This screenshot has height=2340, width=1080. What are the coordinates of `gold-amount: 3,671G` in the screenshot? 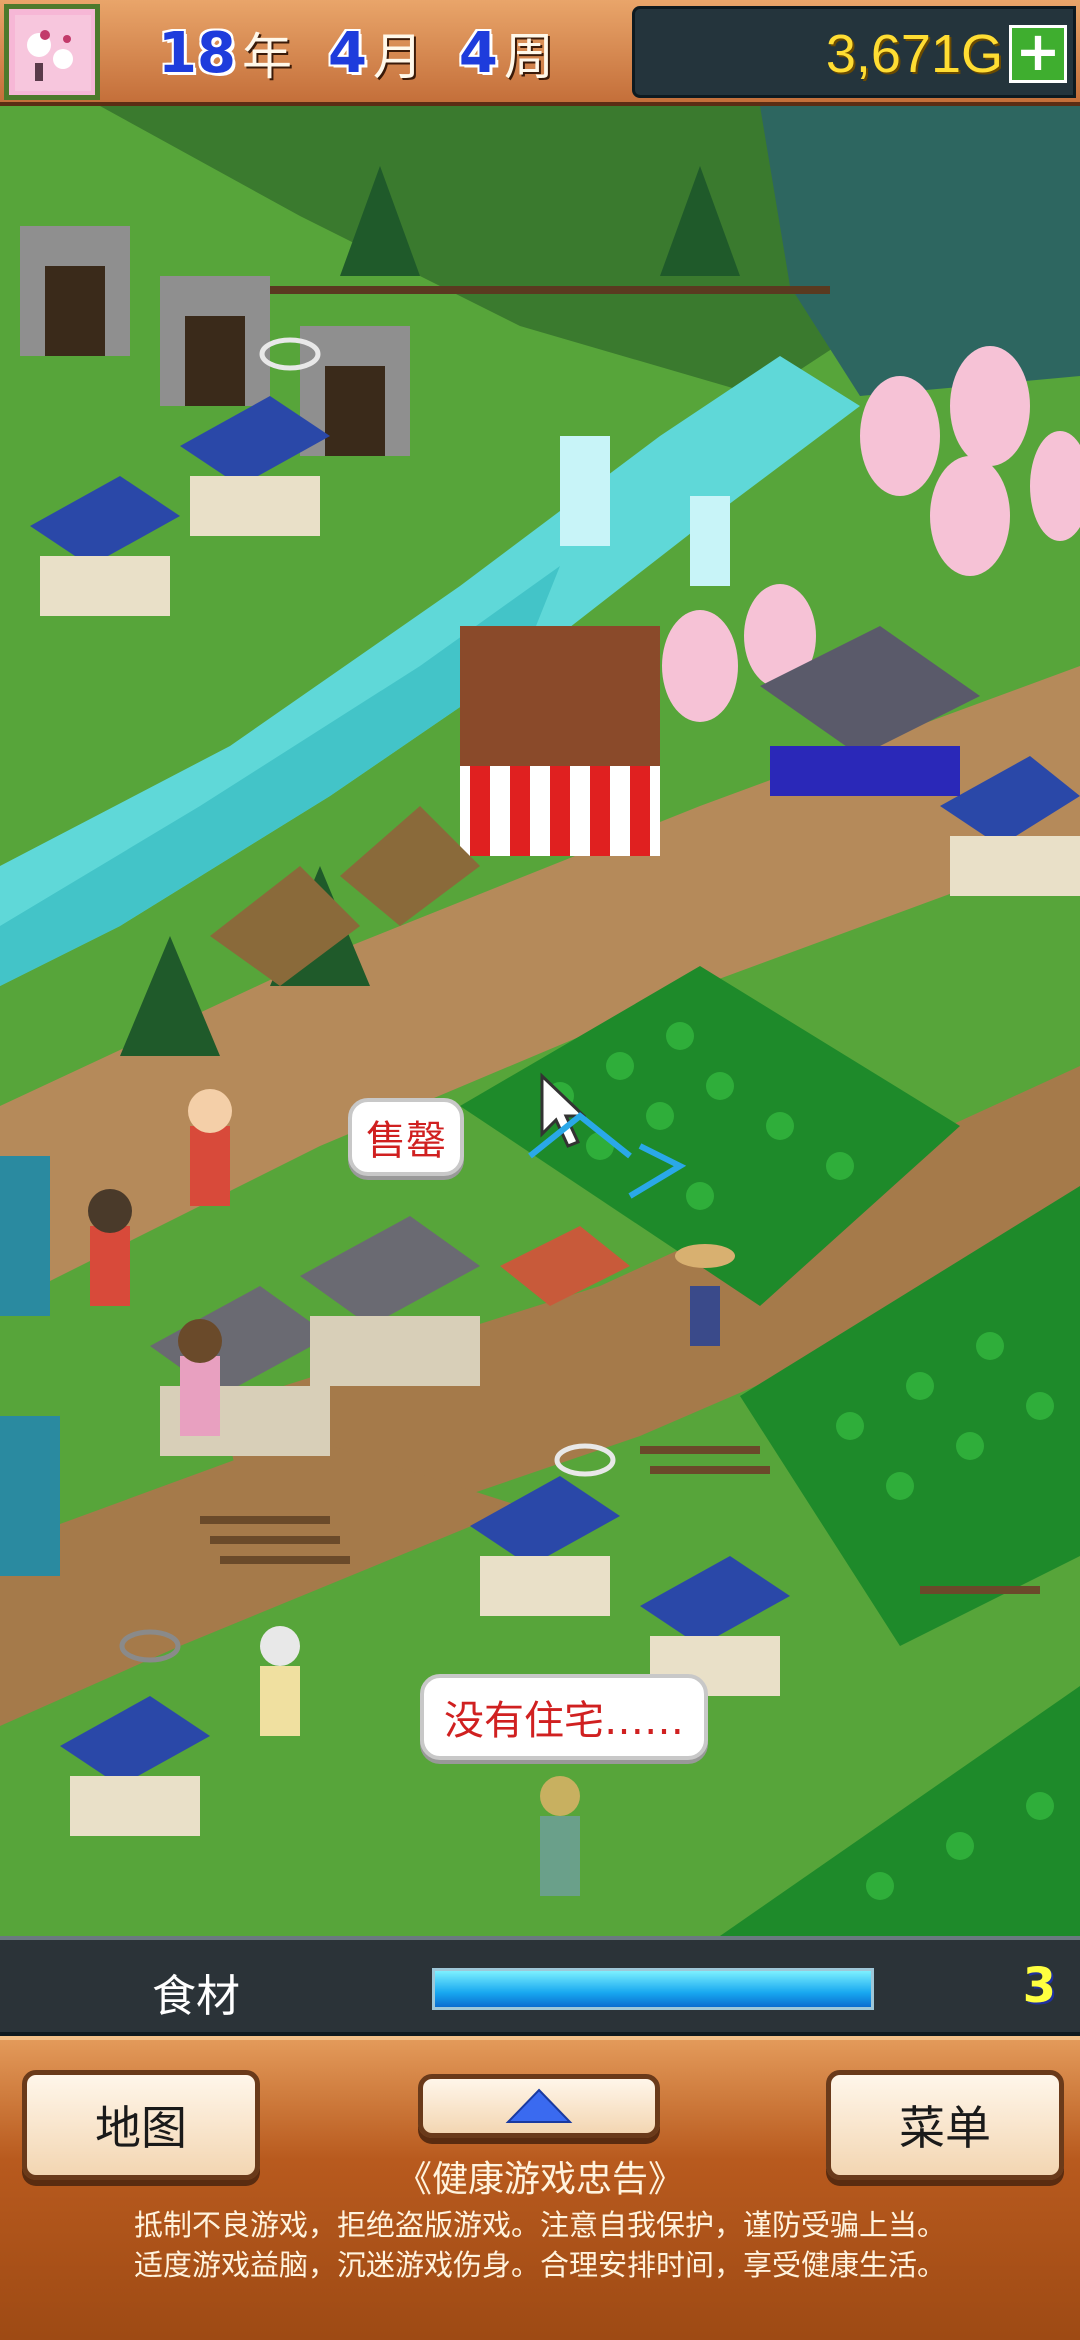 It's located at (914, 54).